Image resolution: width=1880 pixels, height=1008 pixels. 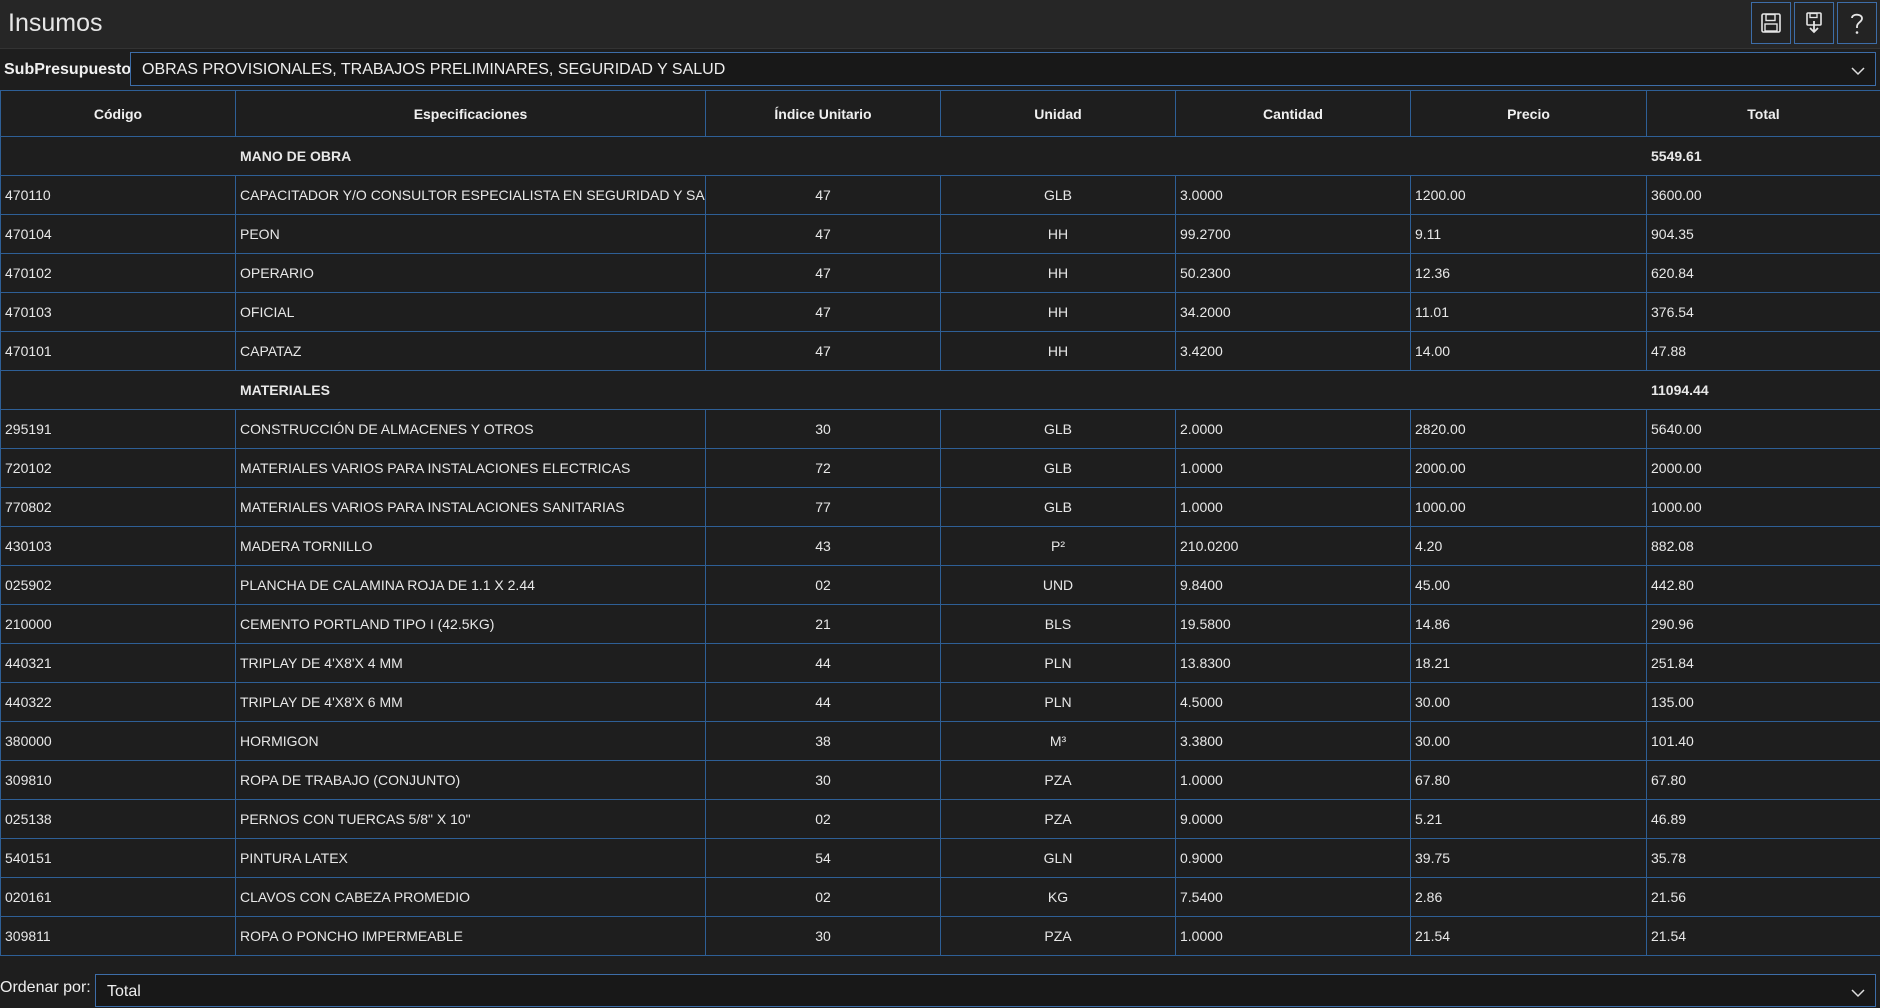 What do you see at coordinates (470, 897) in the screenshot?
I see `cell-especificacion: CLAVOS CON CABEZA PROMEDIO` at bounding box center [470, 897].